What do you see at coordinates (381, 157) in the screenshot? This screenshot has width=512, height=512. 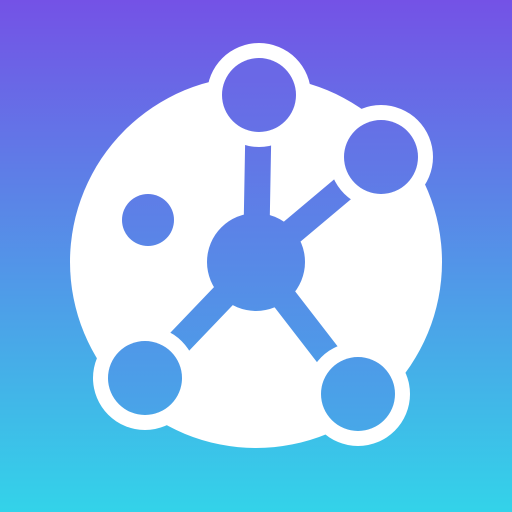 I see `right-node` at bounding box center [381, 157].